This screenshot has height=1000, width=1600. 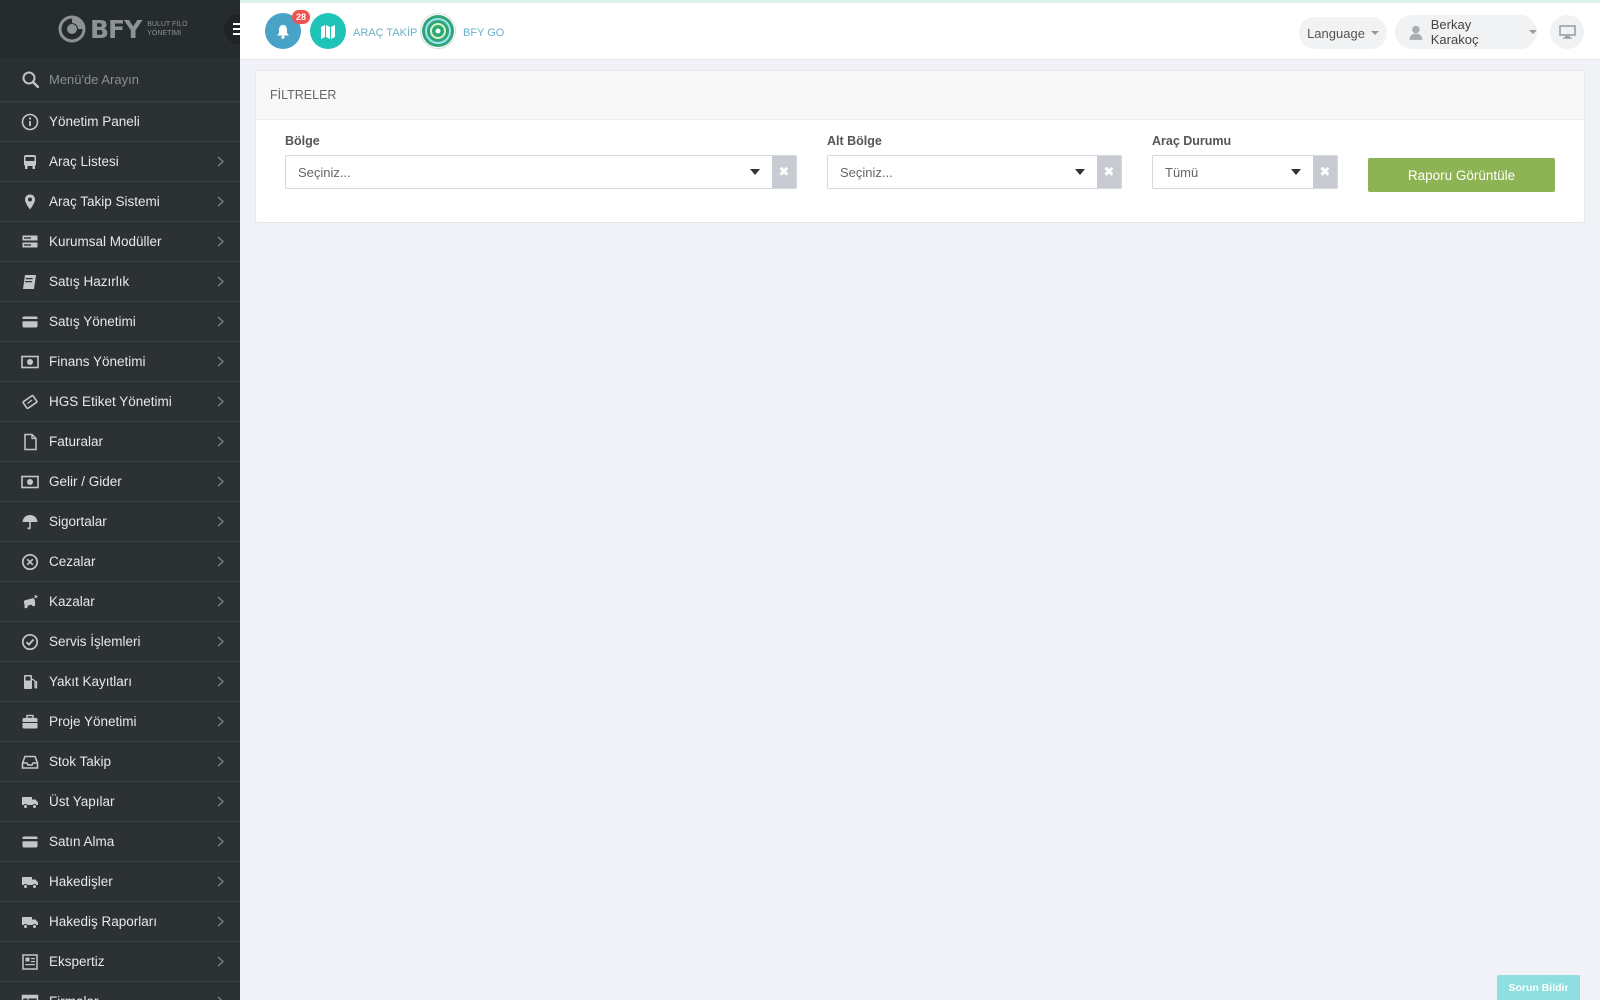 I want to click on arac-durumu-select: Tümü, so click(x=1233, y=172).